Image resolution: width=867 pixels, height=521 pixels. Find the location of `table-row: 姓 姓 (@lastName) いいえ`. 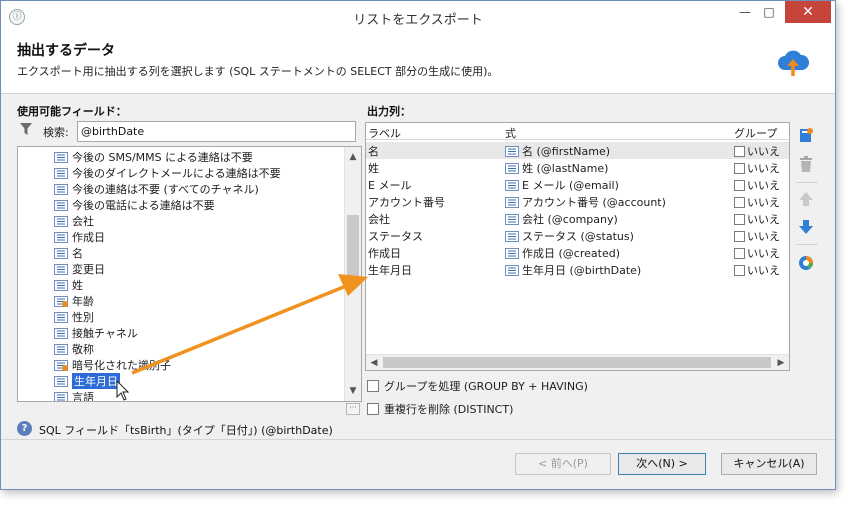

table-row: 姓 姓 (@lastName) いいえ is located at coordinates (577, 167).